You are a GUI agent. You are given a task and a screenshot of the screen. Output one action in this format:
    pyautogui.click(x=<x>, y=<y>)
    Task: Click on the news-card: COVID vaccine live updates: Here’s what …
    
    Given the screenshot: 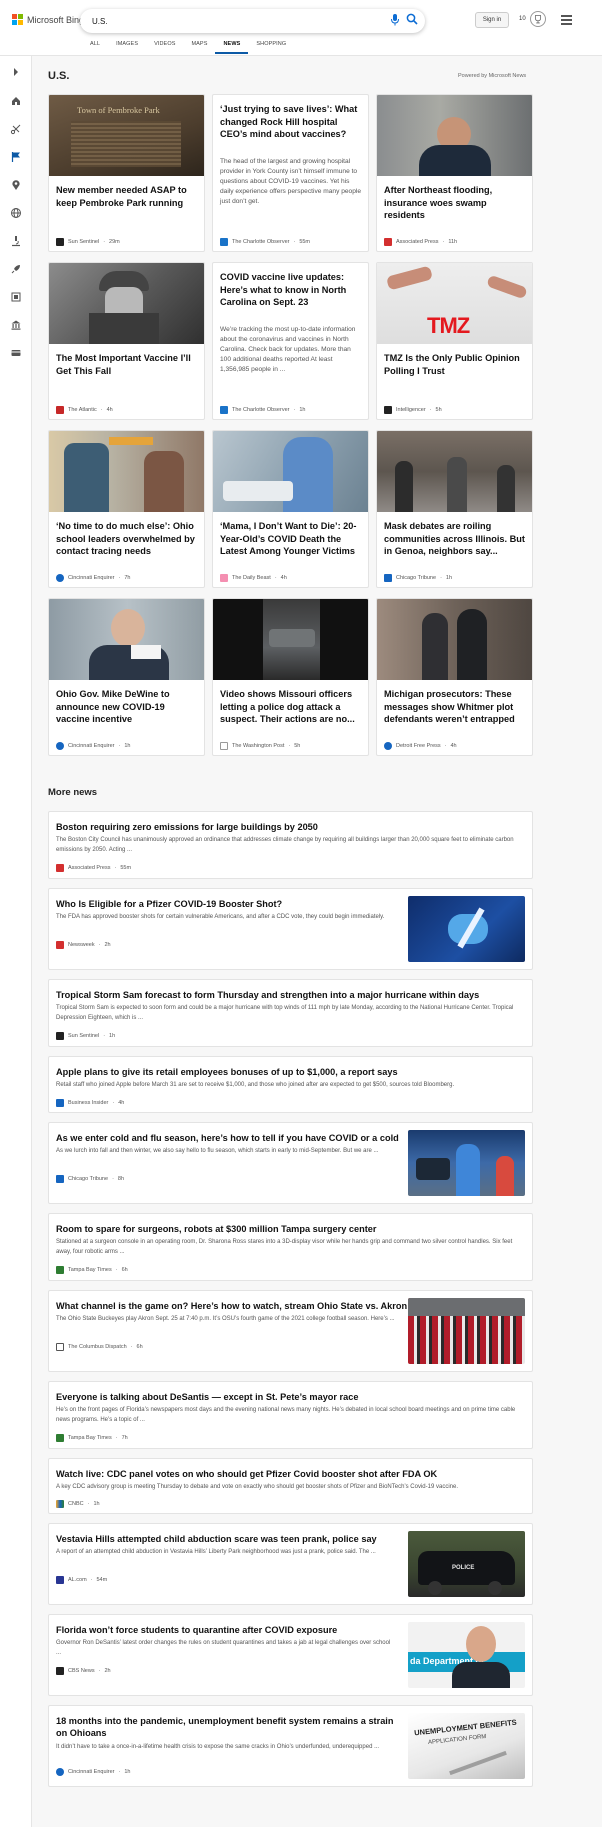 What is the action you would take?
    pyautogui.click(x=290, y=341)
    